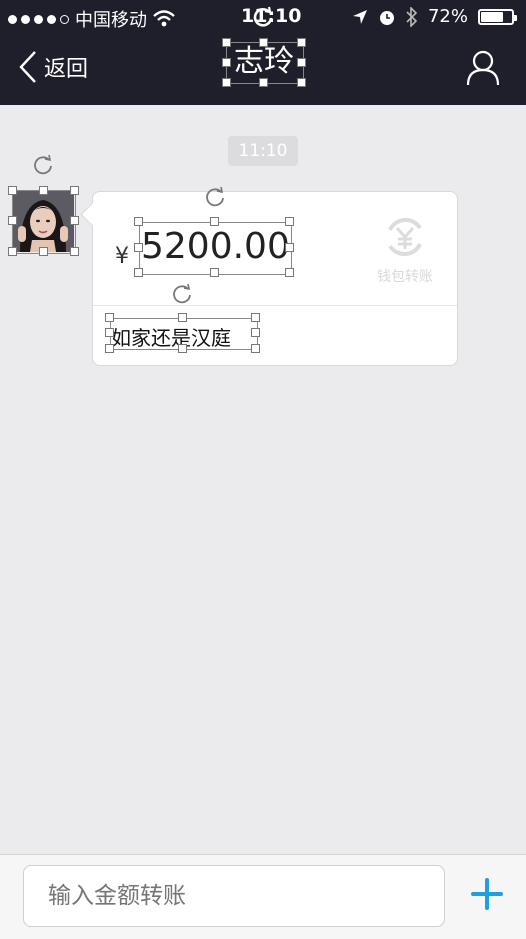 The height and width of the screenshot is (939, 526). I want to click on bubble-divider, so click(275, 305).